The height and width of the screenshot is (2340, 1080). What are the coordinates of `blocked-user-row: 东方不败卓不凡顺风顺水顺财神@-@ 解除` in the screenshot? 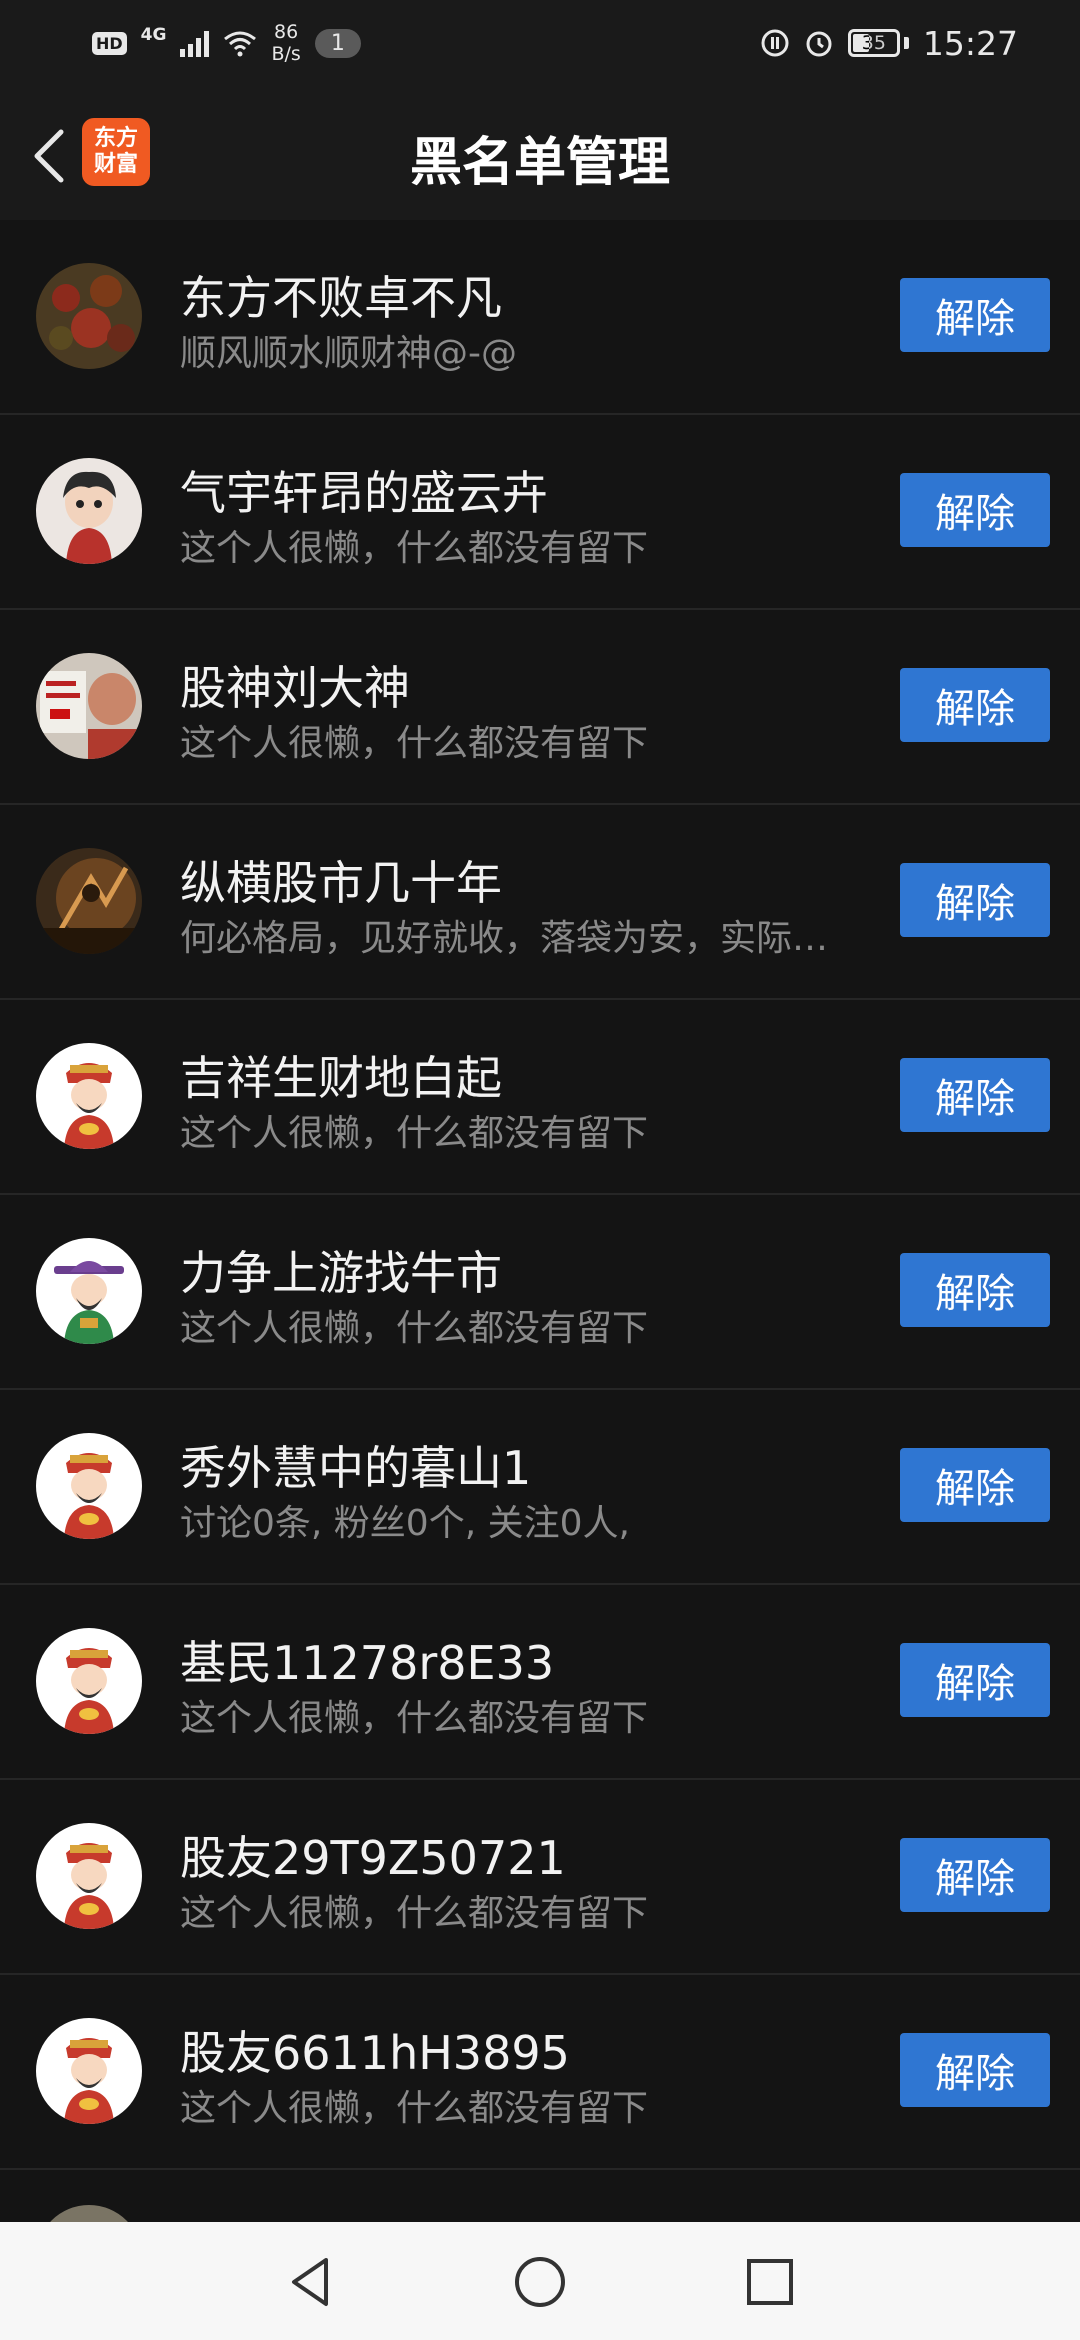 It's located at (540, 317).